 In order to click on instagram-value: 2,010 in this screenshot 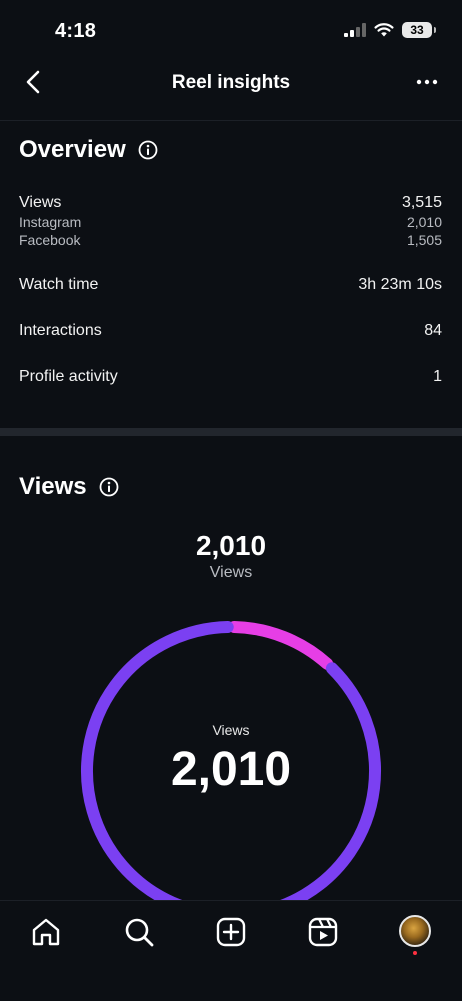, I will do `click(424, 222)`.